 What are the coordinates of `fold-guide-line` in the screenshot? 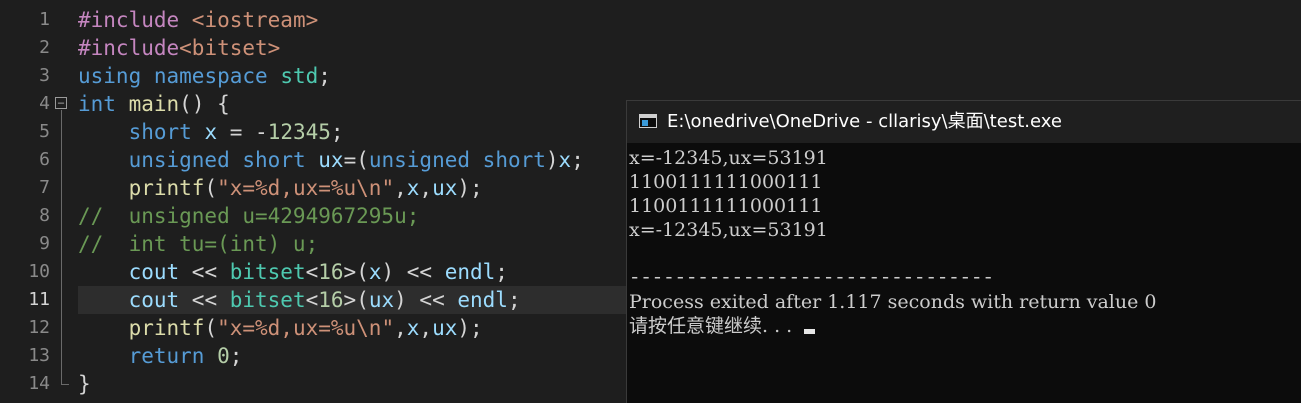 It's located at (61, 247).